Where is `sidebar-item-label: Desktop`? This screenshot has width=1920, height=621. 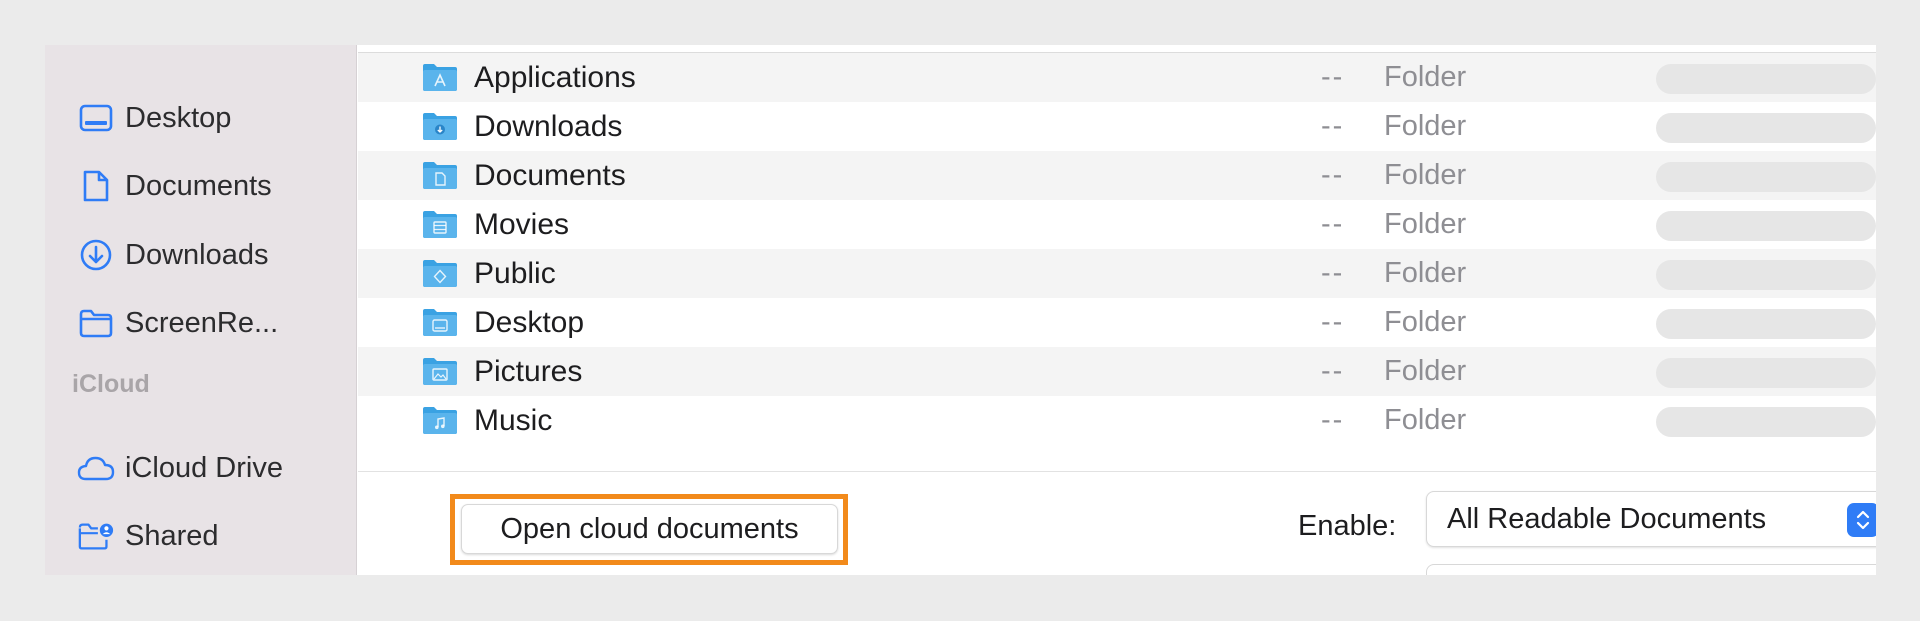 sidebar-item-label: Desktop is located at coordinates (178, 117).